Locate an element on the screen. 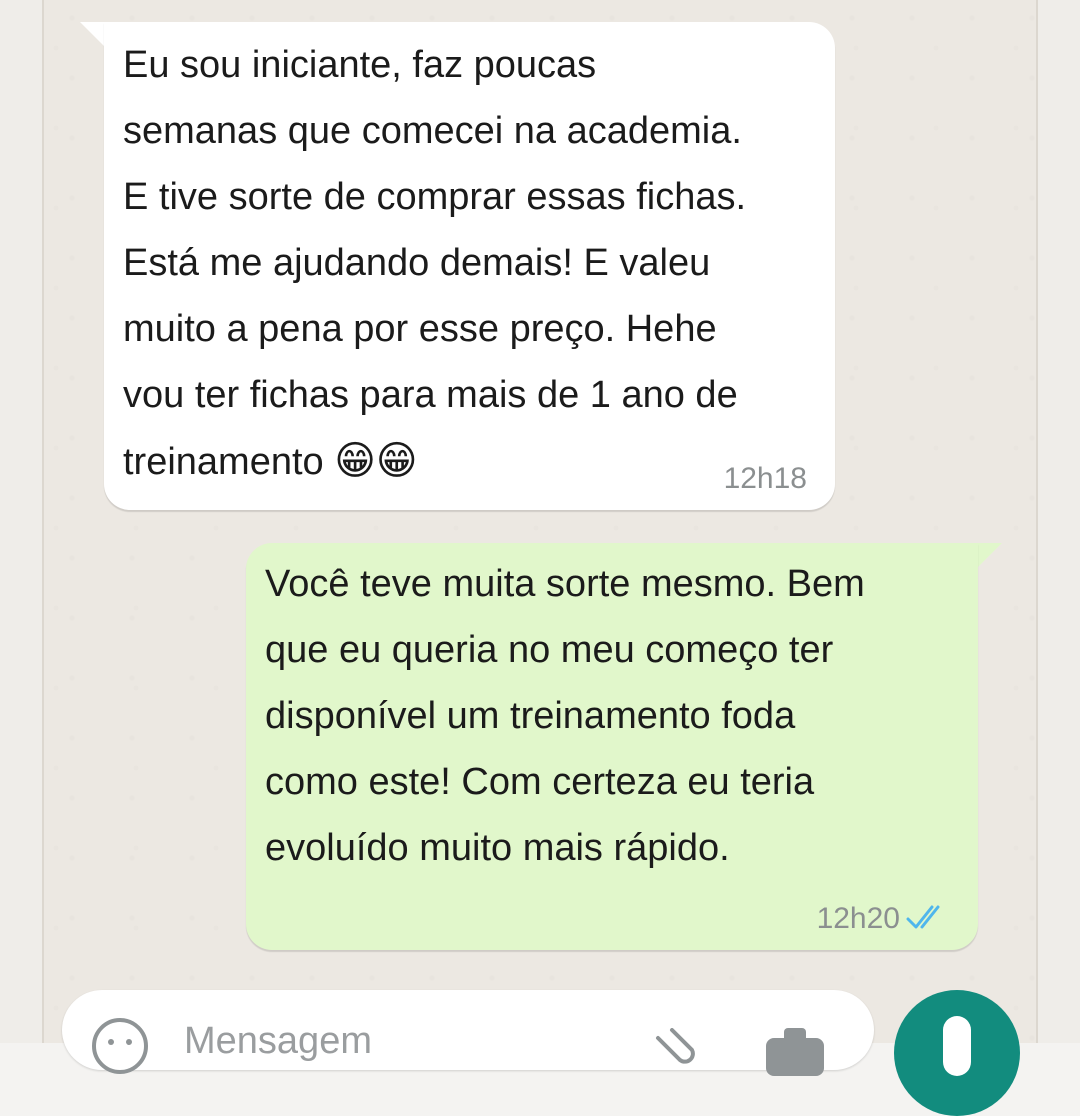 This screenshot has height=1116, width=1080. outgoing-message-time: 12h20 is located at coordinates (858, 918).